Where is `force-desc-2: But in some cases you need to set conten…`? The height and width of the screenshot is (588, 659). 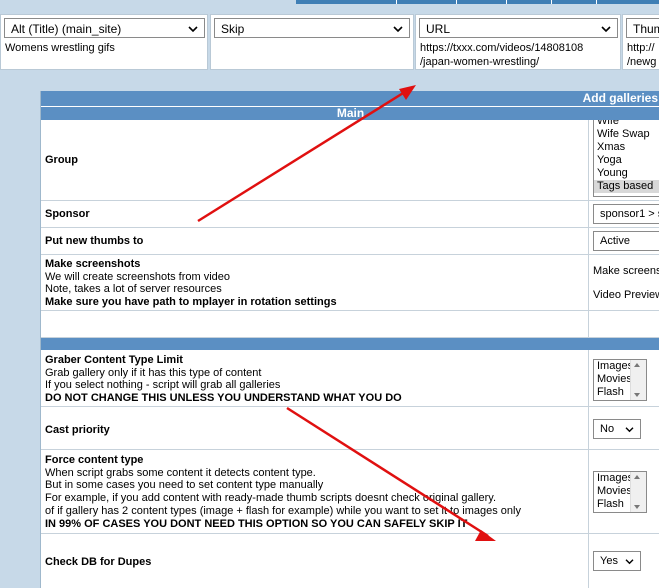 force-desc-2: But in some cases you need to set conten… is located at coordinates (184, 485).